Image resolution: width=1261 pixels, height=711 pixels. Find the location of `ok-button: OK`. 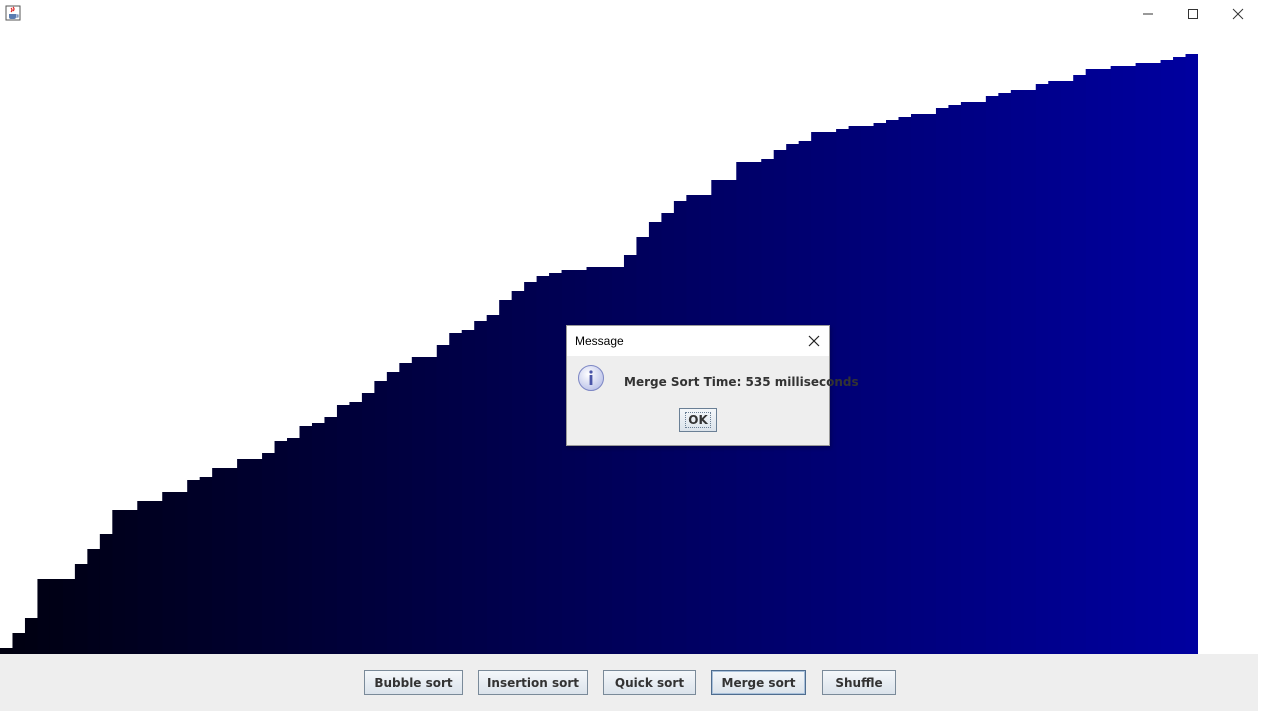

ok-button: OK is located at coordinates (698, 420).